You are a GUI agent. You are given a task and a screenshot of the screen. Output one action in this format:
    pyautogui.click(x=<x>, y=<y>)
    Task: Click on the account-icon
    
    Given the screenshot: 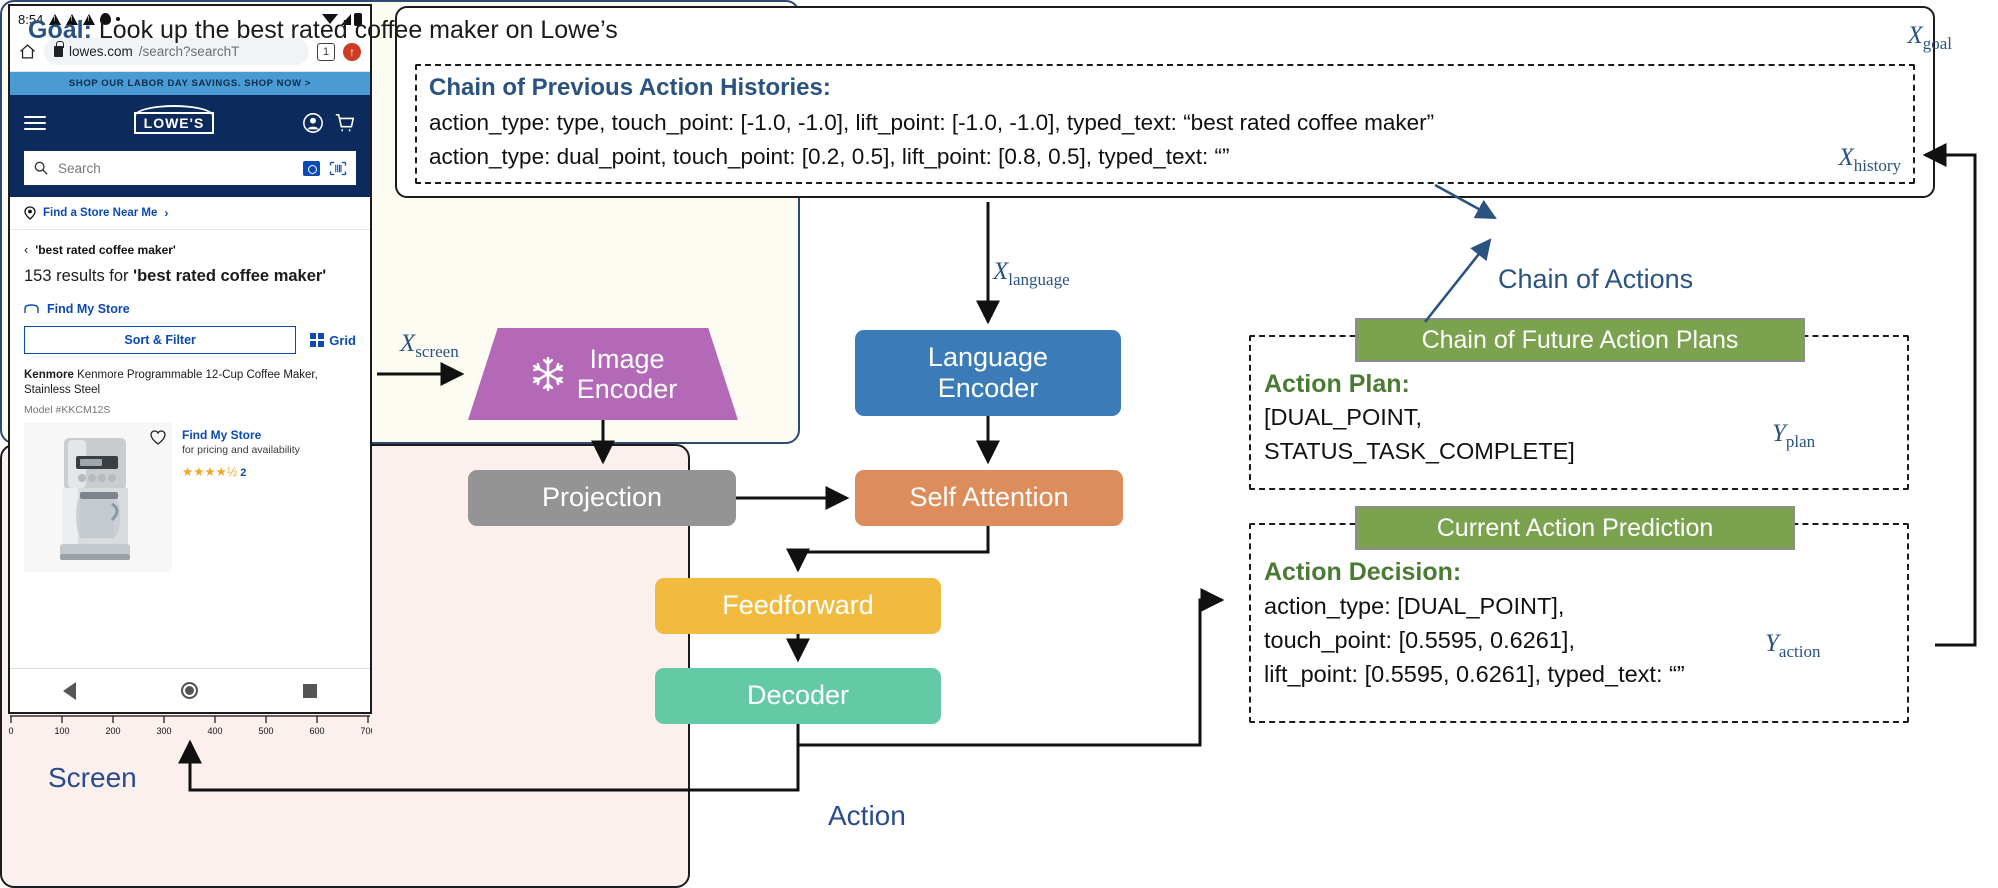 What is the action you would take?
    pyautogui.click(x=313, y=123)
    